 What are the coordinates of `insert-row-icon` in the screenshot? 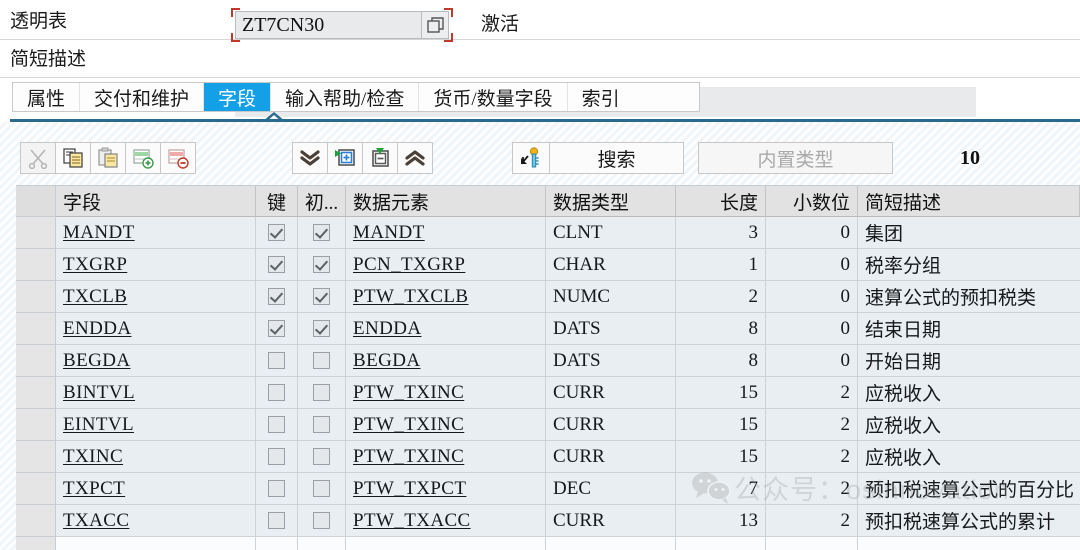 It's located at (143, 158).